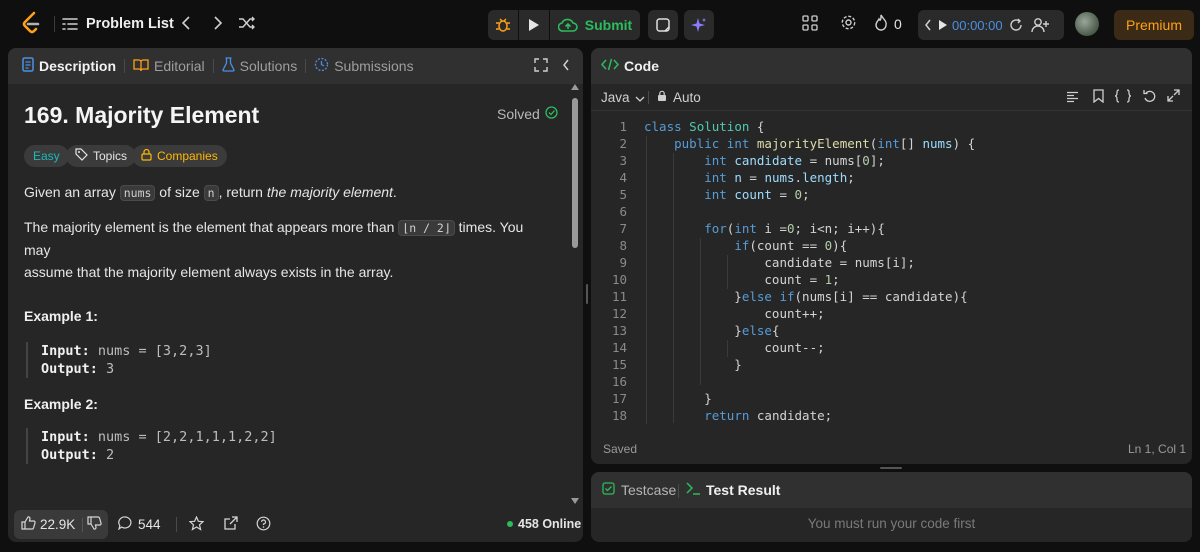  I want to click on comments-count: 544, so click(149, 524).